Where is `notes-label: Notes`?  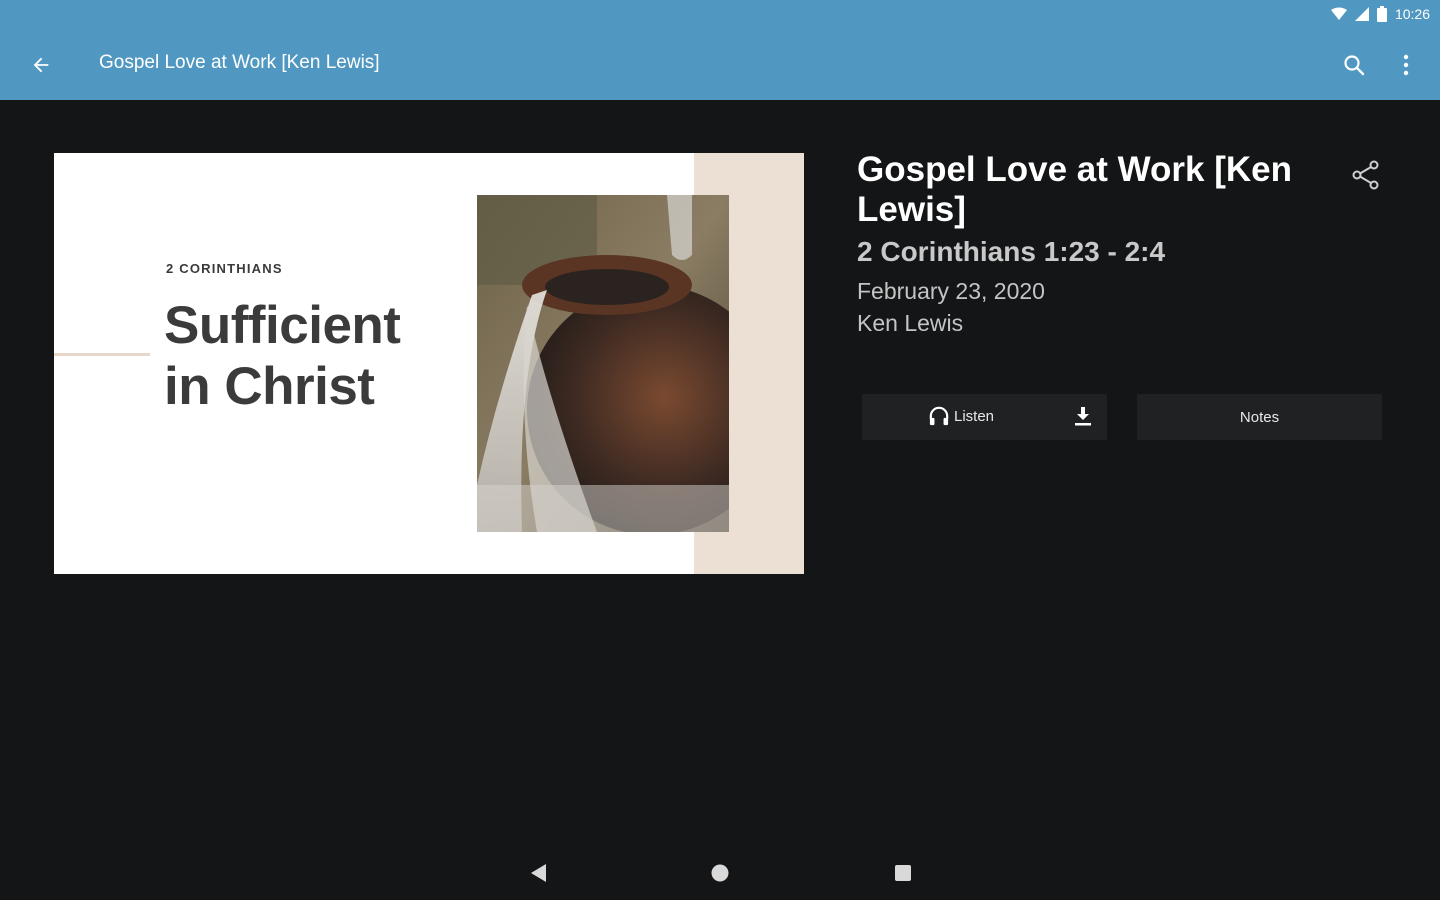 notes-label: Notes is located at coordinates (1259, 417).